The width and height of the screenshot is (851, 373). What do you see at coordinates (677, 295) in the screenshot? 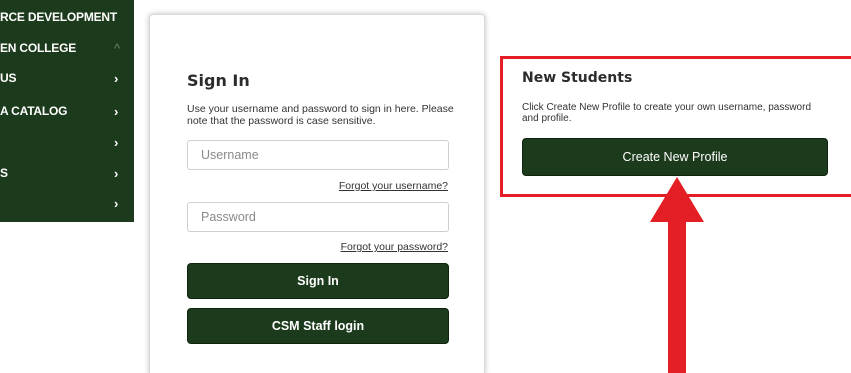
I see `arrow-shaft` at bounding box center [677, 295].